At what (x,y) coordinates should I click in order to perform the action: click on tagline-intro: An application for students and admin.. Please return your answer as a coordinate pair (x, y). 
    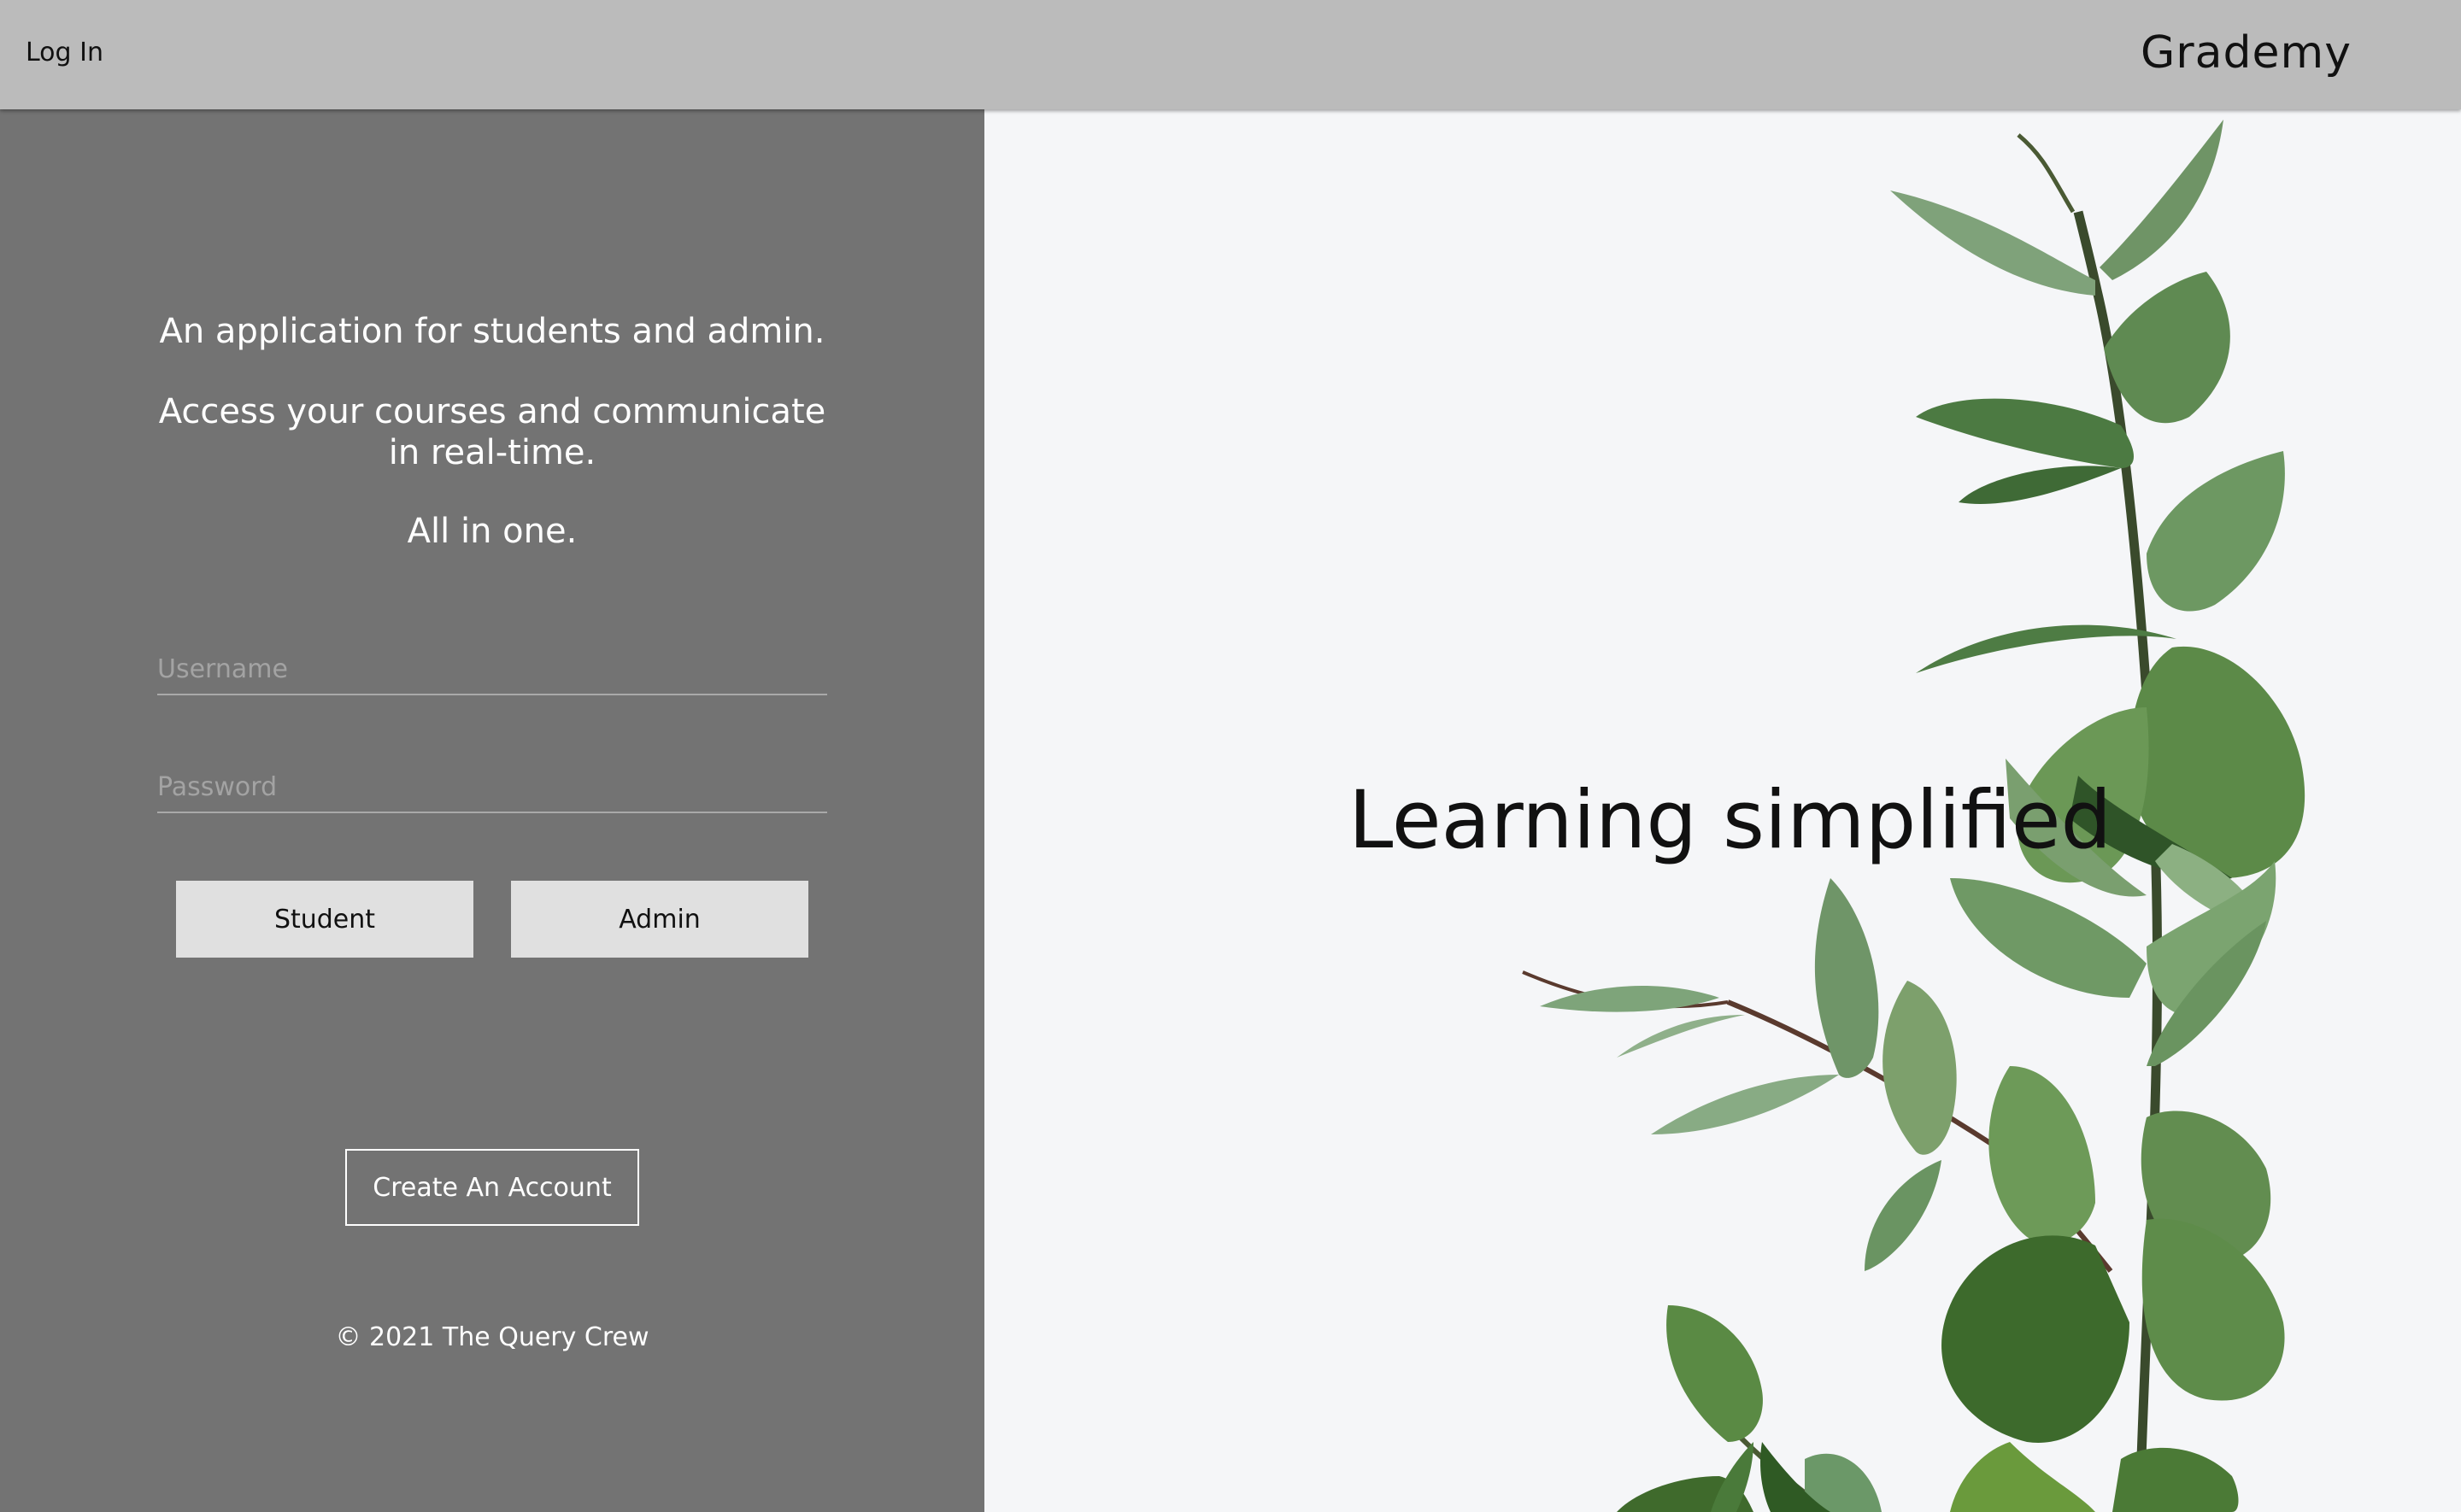
    Looking at the image, I should click on (492, 331).